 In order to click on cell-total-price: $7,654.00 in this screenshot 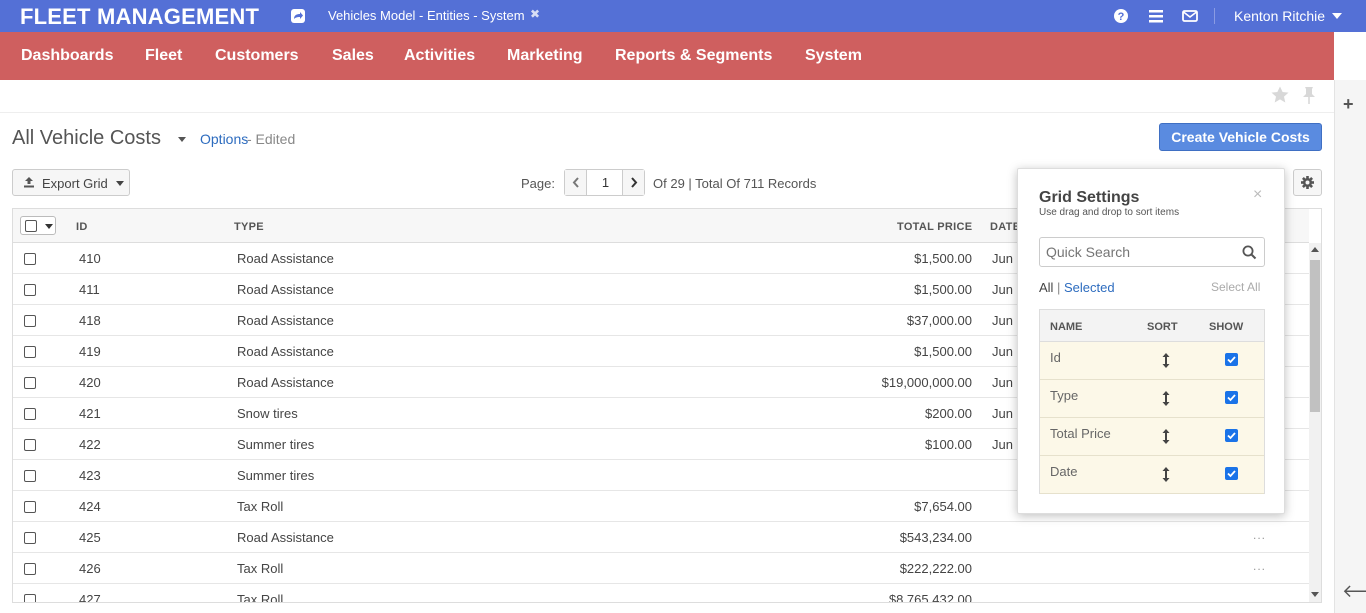, I will do `click(943, 506)`.